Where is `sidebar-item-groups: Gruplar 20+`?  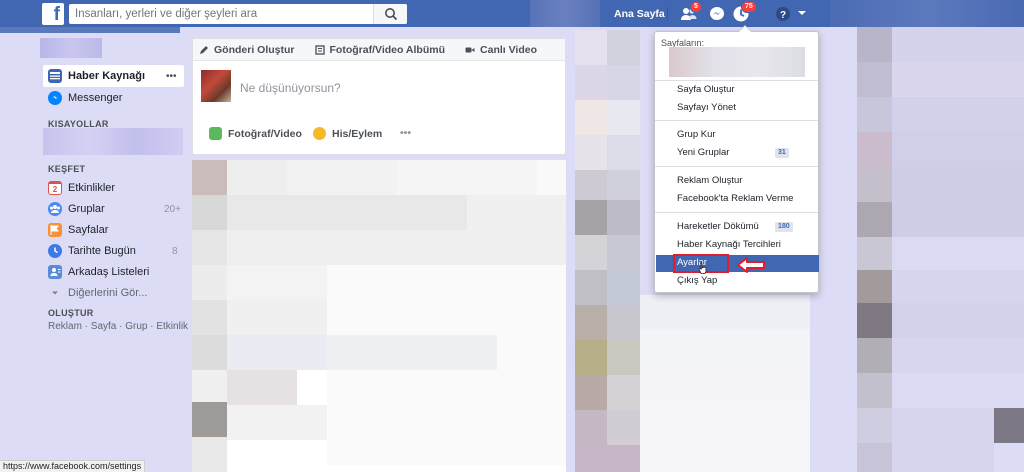
sidebar-item-groups: Gruplar 20+ is located at coordinates (114, 209).